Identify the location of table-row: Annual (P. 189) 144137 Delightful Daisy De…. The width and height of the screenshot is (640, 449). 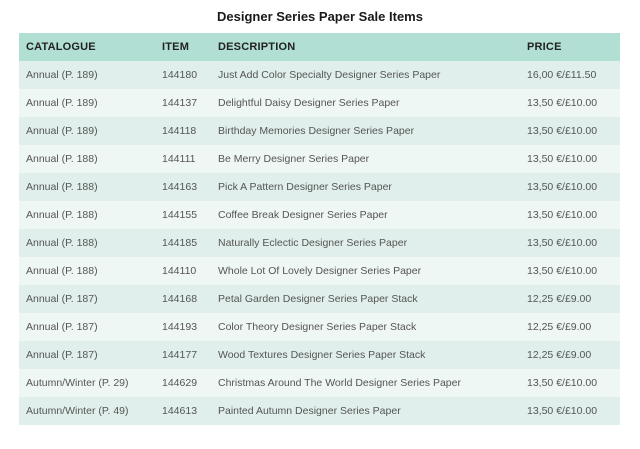
(319, 103).